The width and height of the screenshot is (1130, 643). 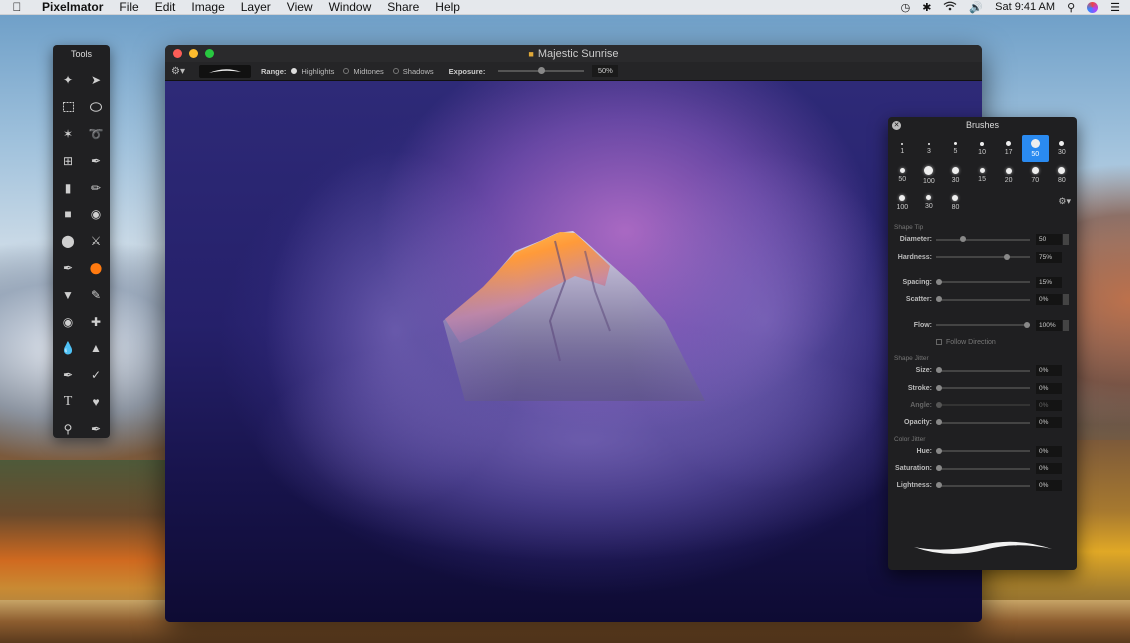 I want to click on tool-sponge-icon: ⬤, so click(x=68, y=241).